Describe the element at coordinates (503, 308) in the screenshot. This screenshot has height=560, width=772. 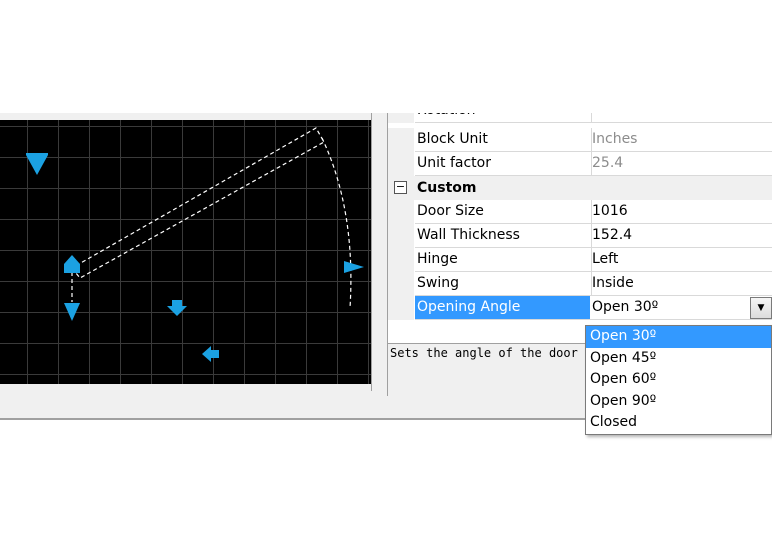
I see `property-name: Opening Angle` at that location.